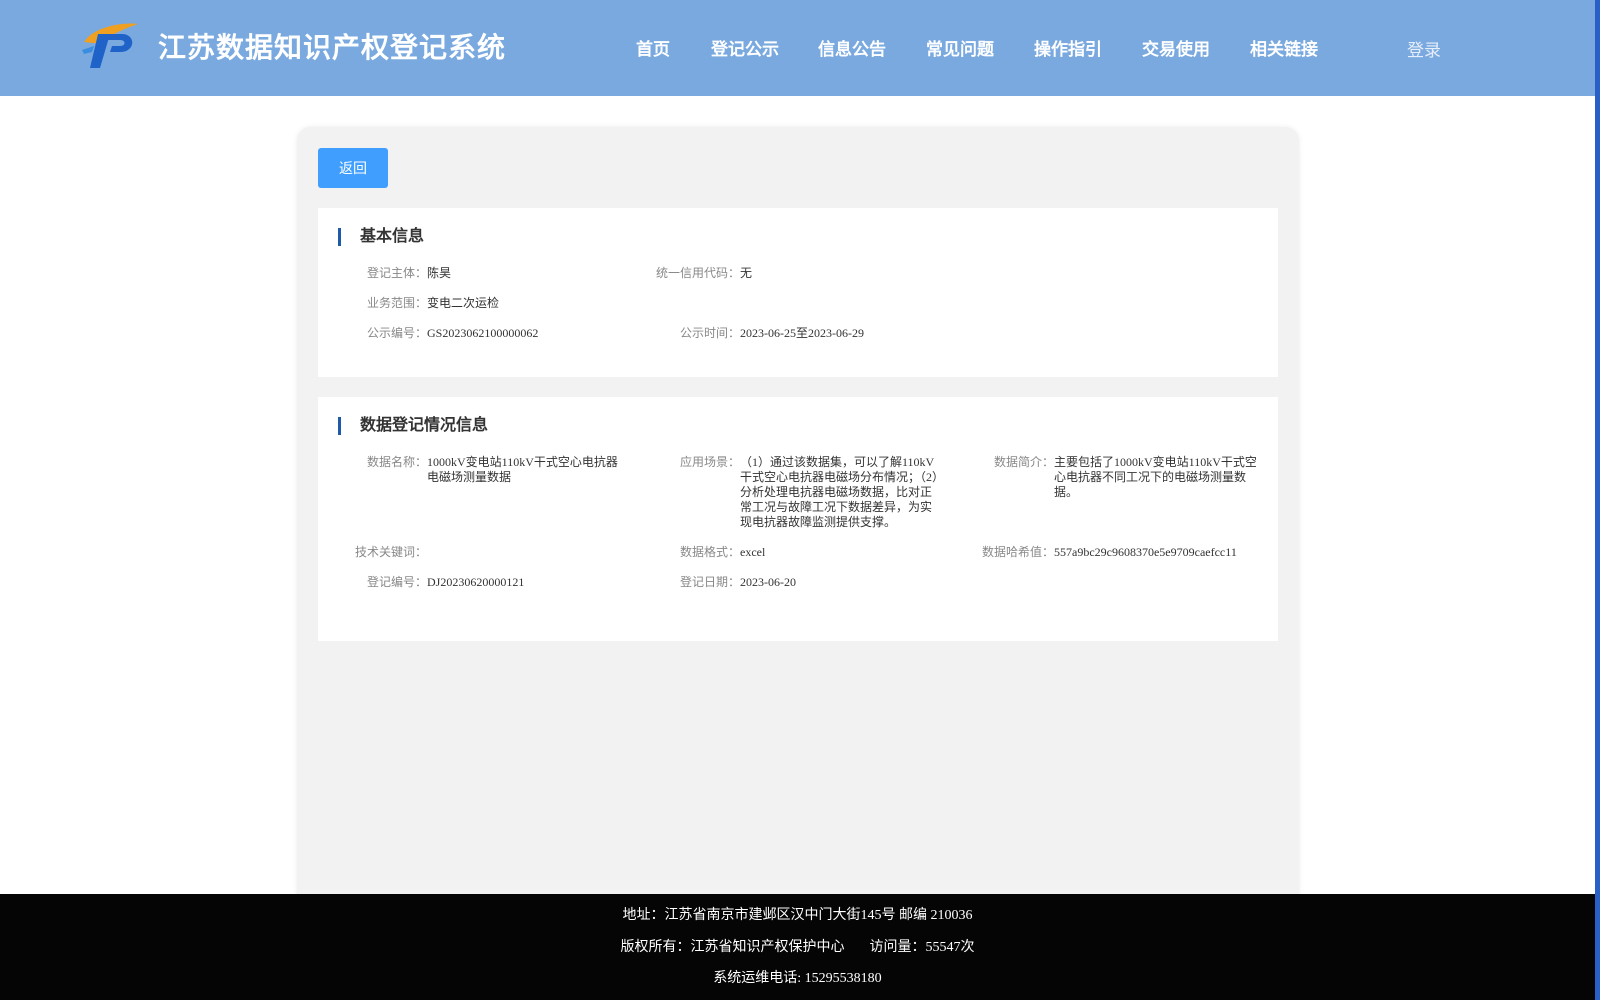 The image size is (1600, 1000). What do you see at coordinates (439, 273) in the screenshot?
I see `field-subject-value: 陈昊` at bounding box center [439, 273].